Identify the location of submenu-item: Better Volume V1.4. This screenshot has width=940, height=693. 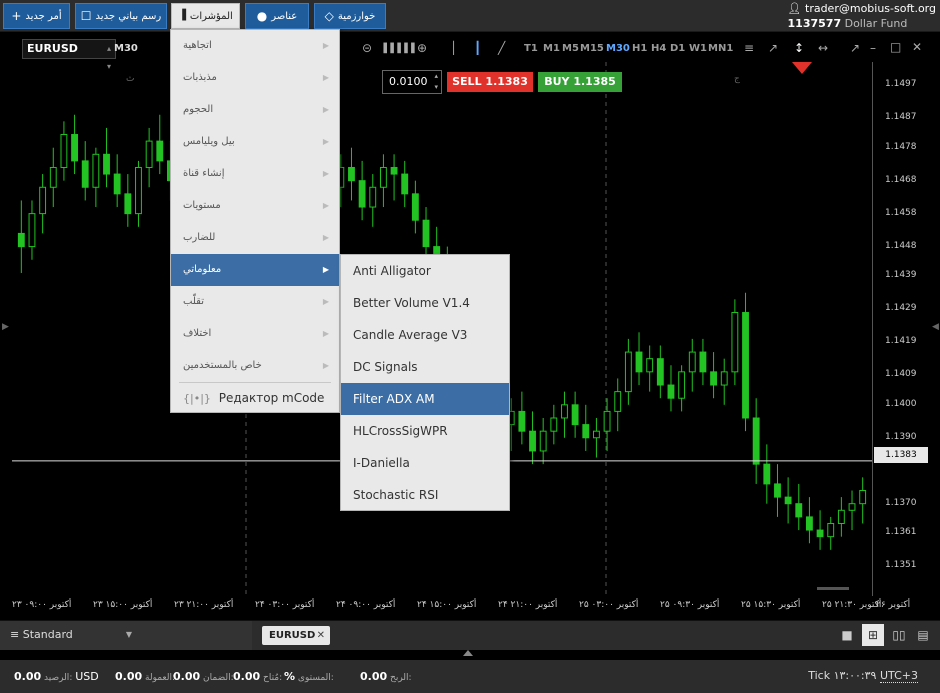
(425, 303).